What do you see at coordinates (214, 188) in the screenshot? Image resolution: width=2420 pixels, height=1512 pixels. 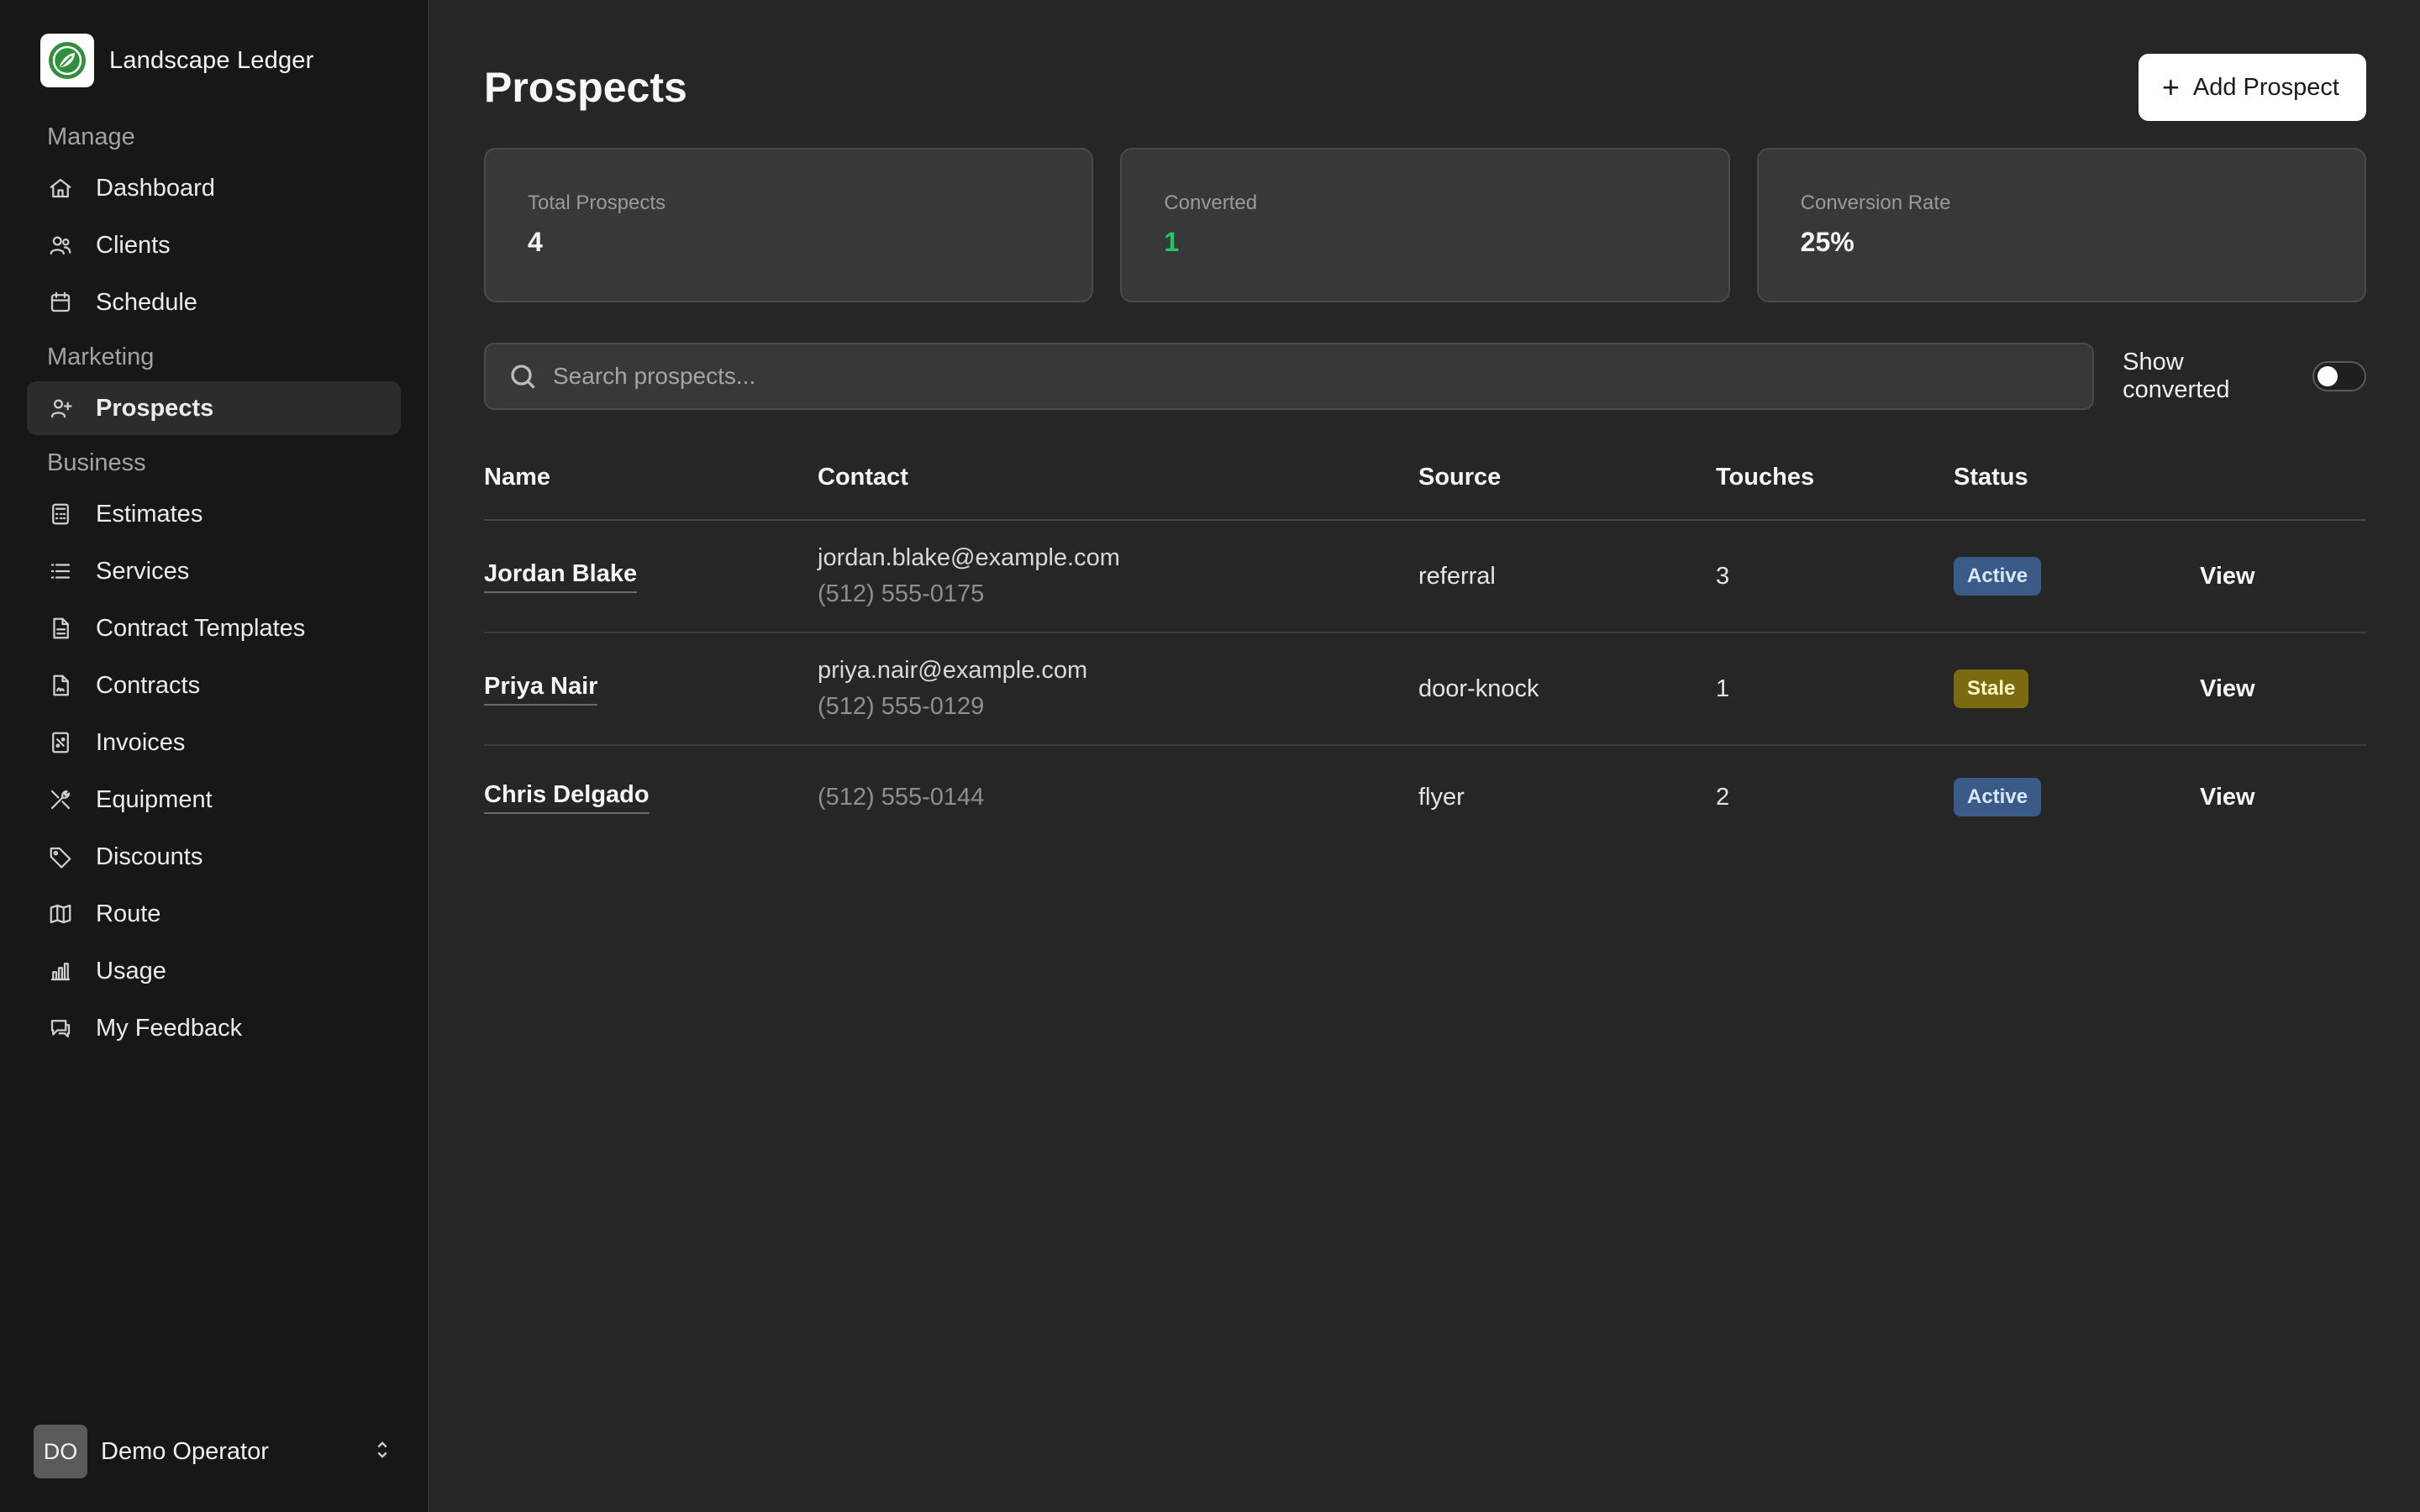 I see `sidebar-item-dashboard: Dashboard` at bounding box center [214, 188].